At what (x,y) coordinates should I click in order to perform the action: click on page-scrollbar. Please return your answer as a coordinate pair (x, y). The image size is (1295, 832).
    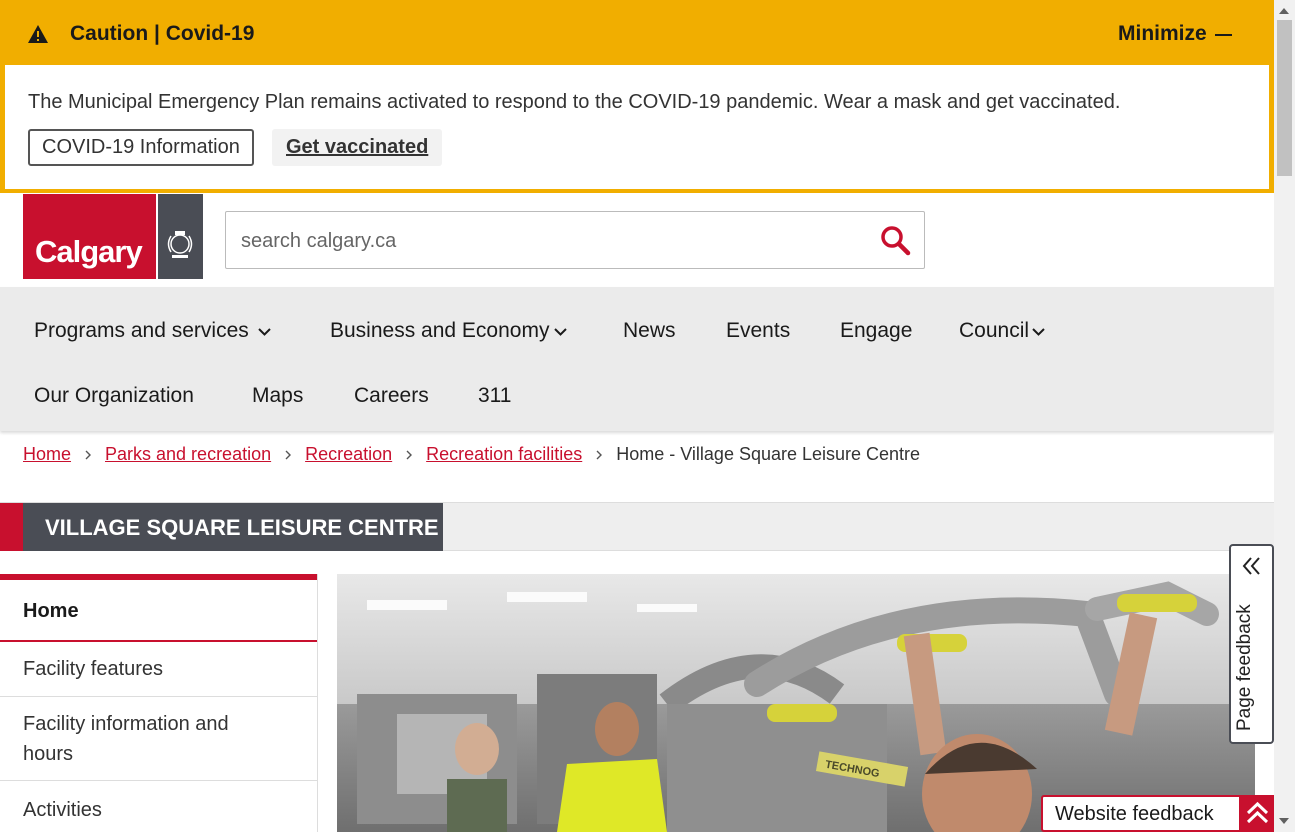
    Looking at the image, I should click on (1284, 416).